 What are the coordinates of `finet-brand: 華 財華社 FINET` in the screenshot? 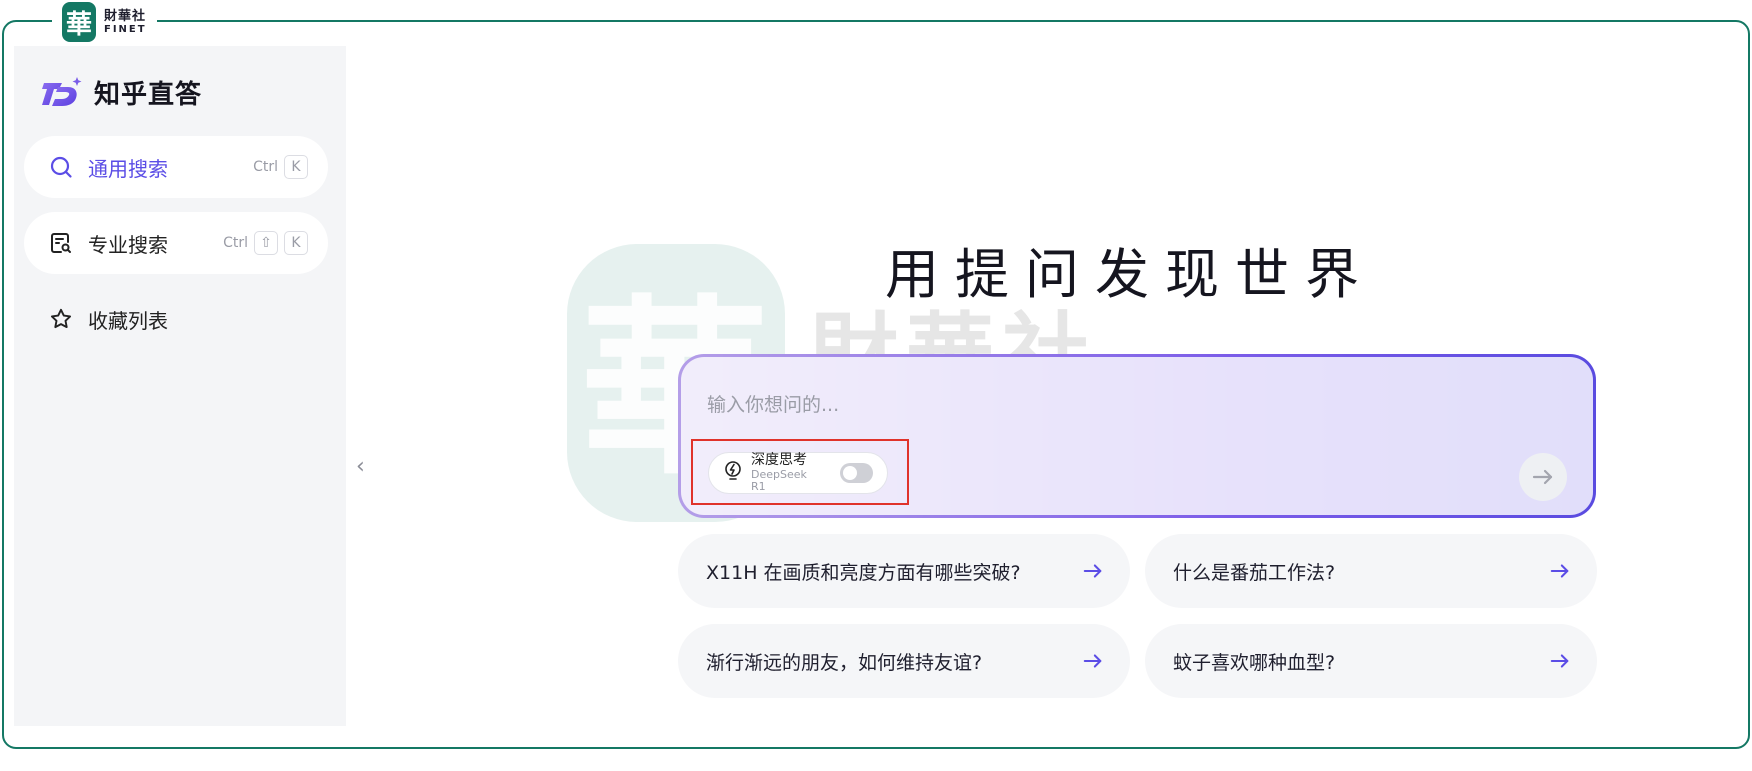 It's located at (104, 22).